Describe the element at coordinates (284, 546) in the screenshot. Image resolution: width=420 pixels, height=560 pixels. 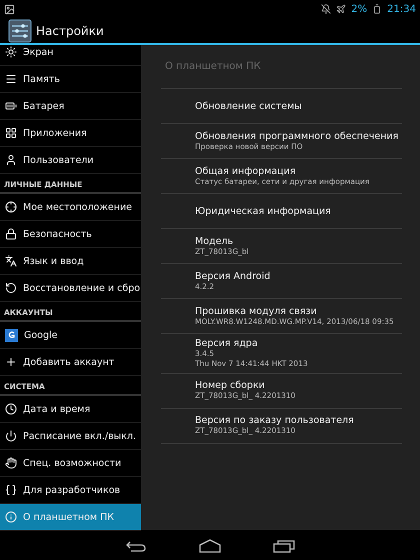
I see `recent-apps-icon` at that location.